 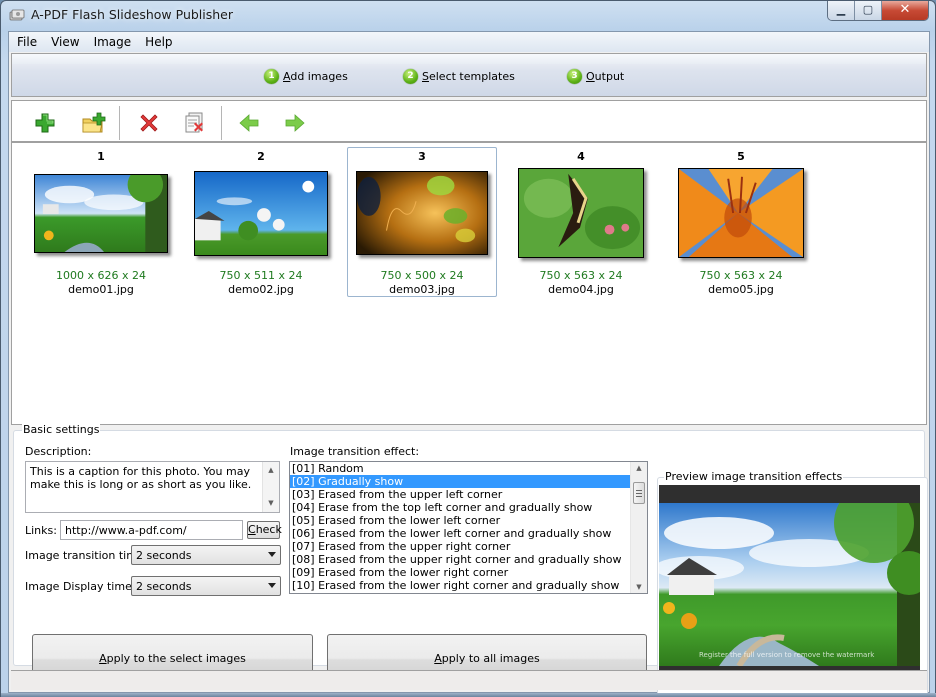 I want to click on thumbnail-item: 2 750 x 511 x 24 demo02.jpg, so click(x=261, y=222).